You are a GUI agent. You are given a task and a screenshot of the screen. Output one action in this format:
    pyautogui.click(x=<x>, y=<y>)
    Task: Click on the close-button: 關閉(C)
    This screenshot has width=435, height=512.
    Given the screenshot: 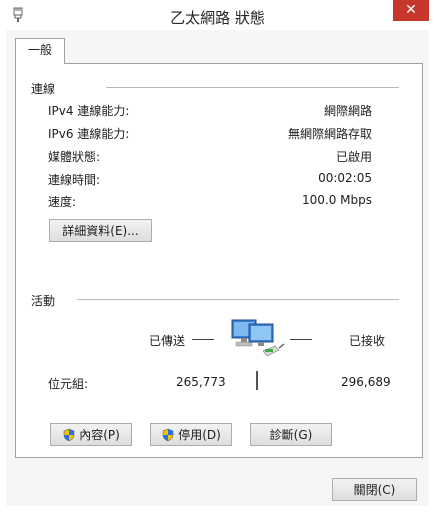 What is the action you would take?
    pyautogui.click(x=374, y=489)
    